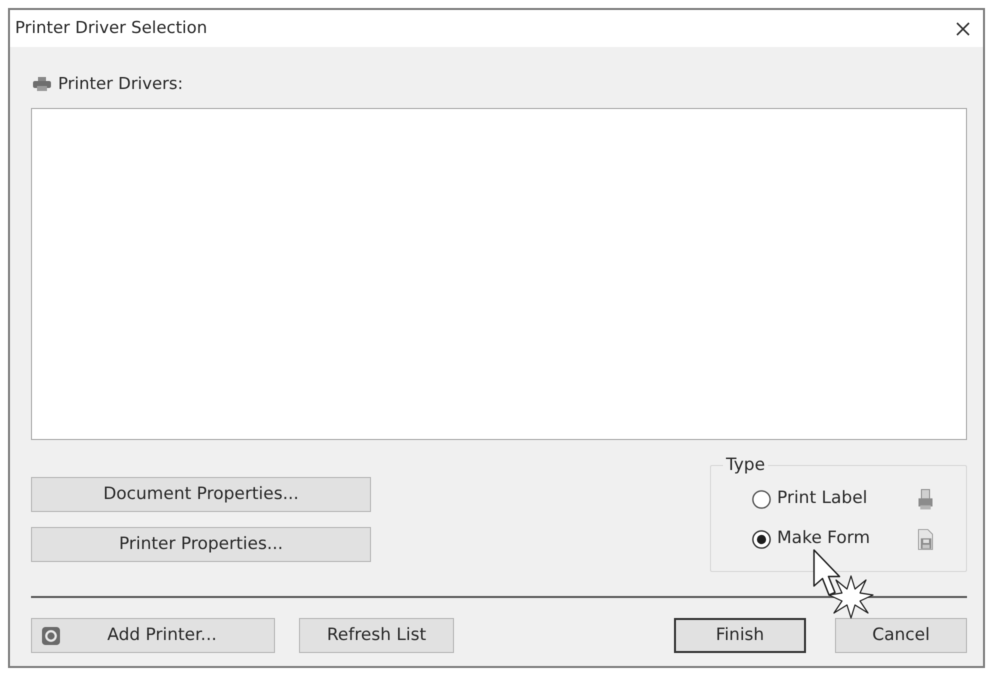  What do you see at coordinates (925, 539) in the screenshot?
I see `document-floppy-icon` at bounding box center [925, 539].